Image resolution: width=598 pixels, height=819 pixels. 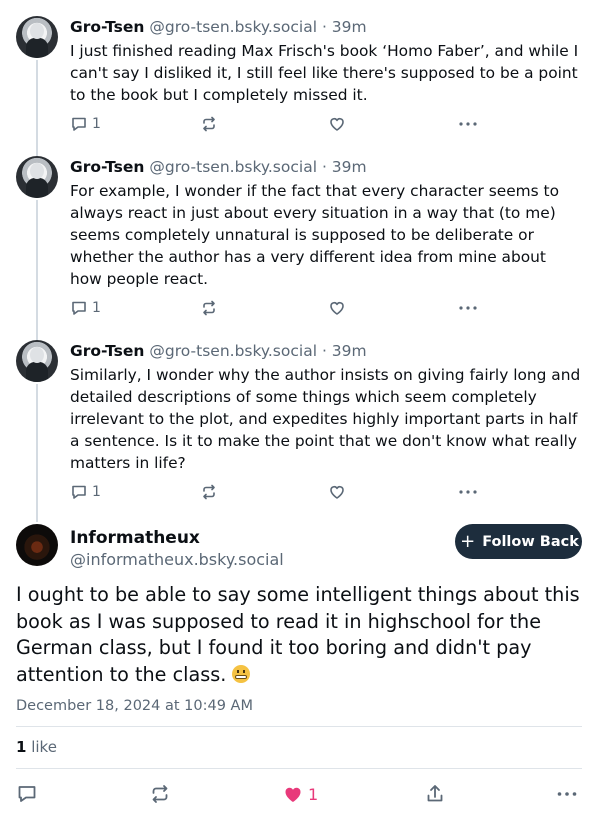 What do you see at coordinates (44, 747) in the screenshot?
I see `likes-label: like` at bounding box center [44, 747].